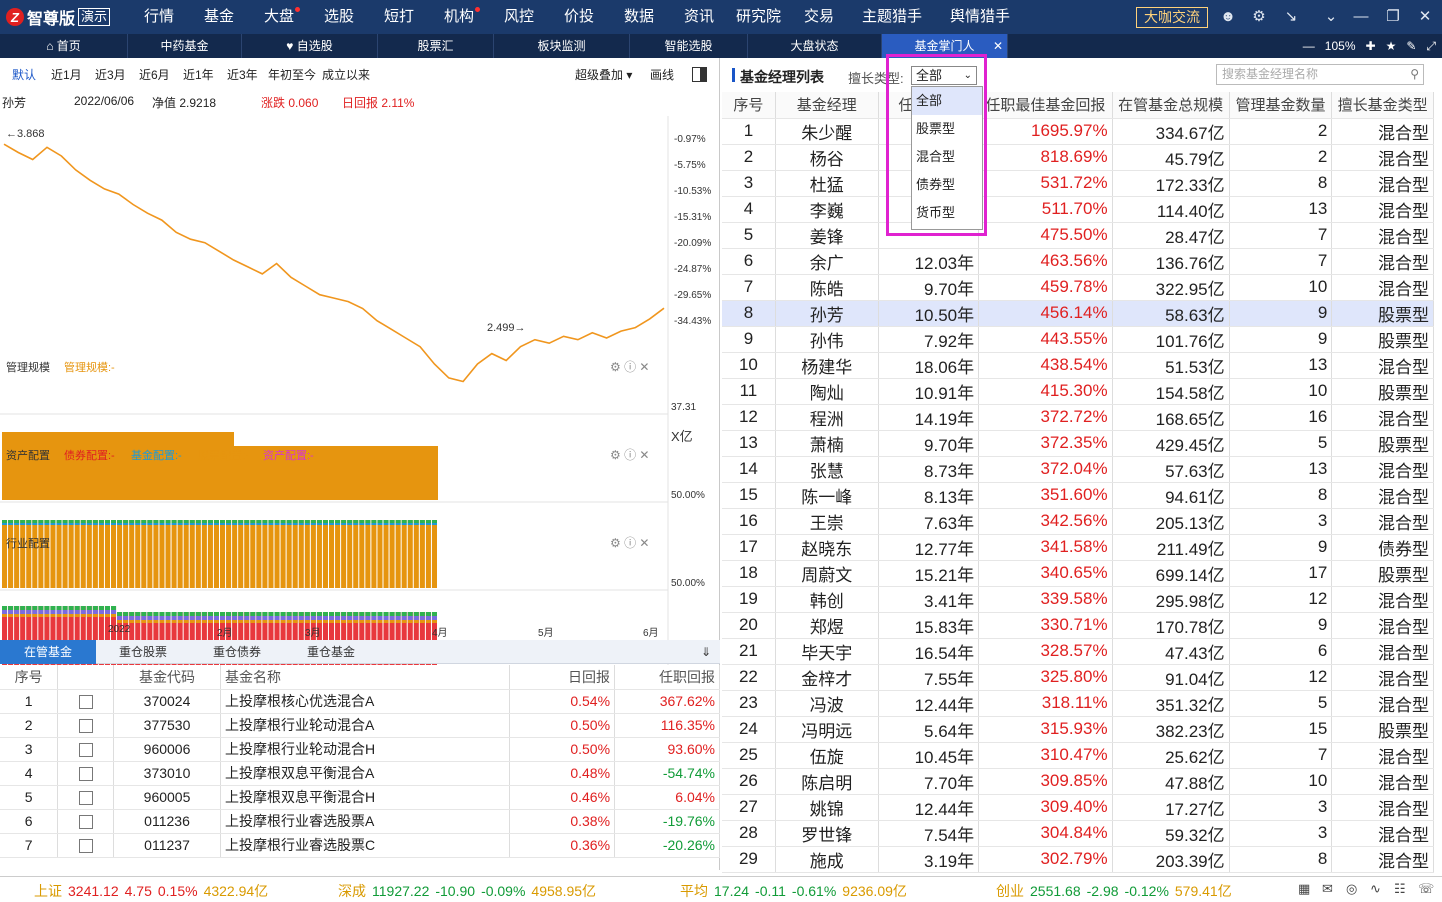 The height and width of the screenshot is (902, 1442). I want to click on manager-row: 5 姜锋 475.50% 28.47亿 7 混合型, so click(1078, 235).